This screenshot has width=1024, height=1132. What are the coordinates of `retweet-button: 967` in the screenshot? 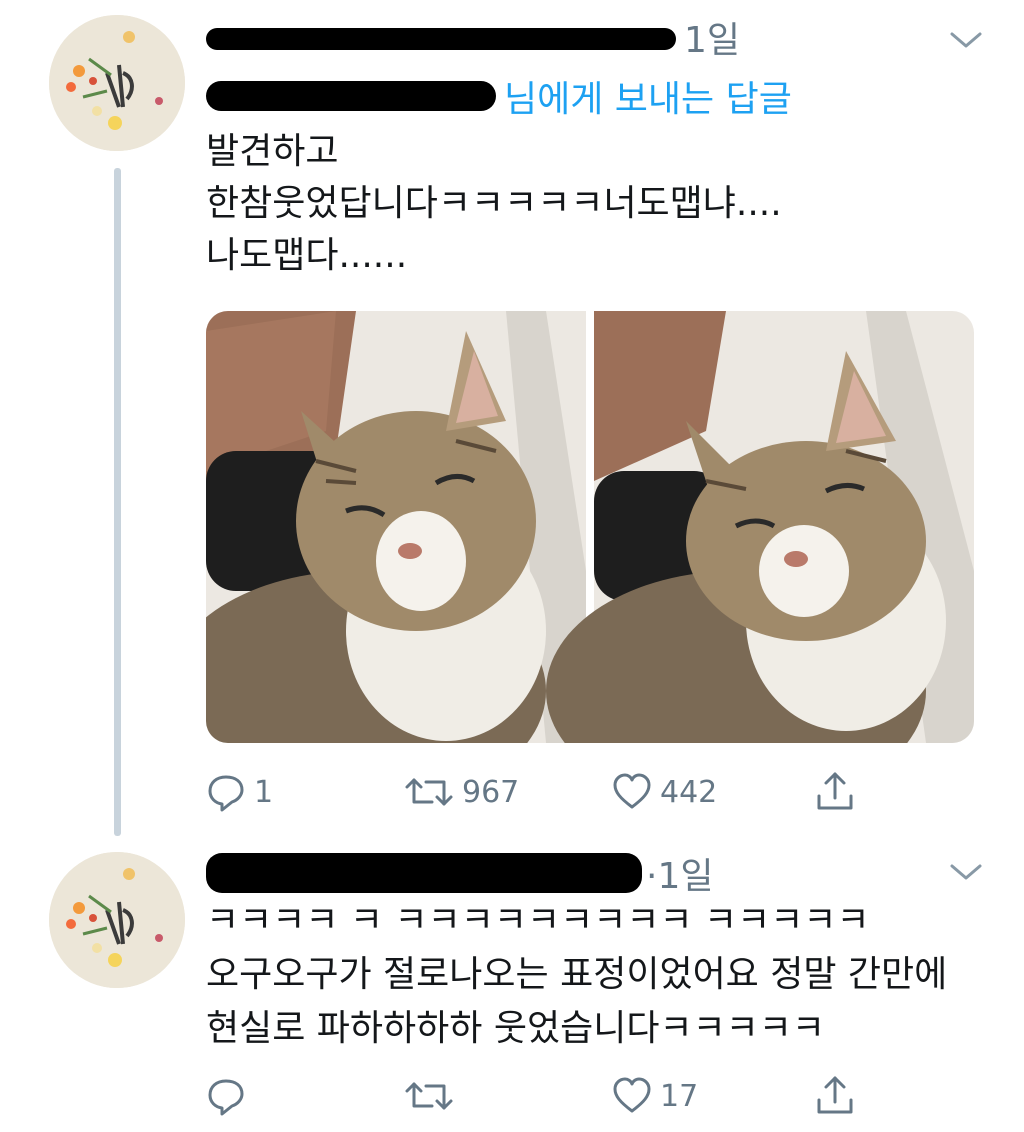 It's located at (461, 792).